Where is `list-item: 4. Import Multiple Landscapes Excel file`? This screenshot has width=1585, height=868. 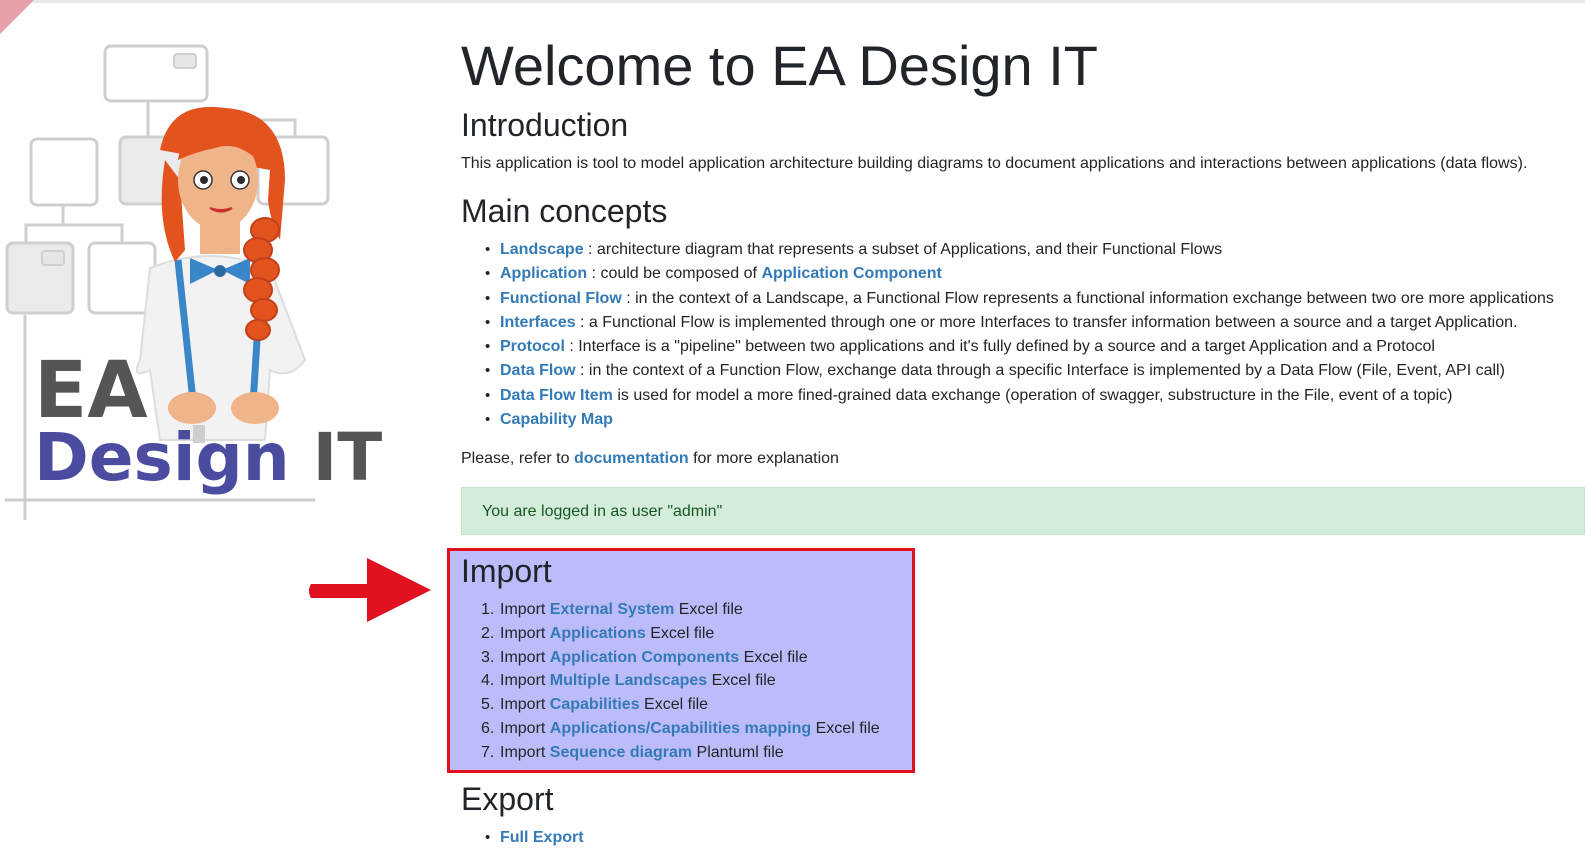 list-item: 4. Import Multiple Landscapes Excel file is located at coordinates (680, 681).